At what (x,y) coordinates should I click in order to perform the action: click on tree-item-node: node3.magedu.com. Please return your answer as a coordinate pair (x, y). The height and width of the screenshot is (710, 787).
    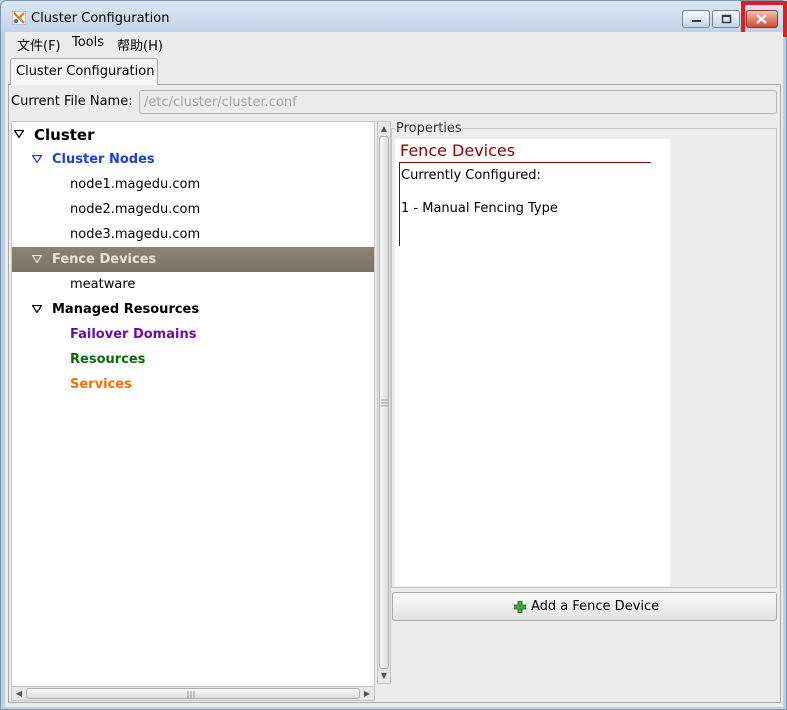
    Looking at the image, I should click on (193, 234).